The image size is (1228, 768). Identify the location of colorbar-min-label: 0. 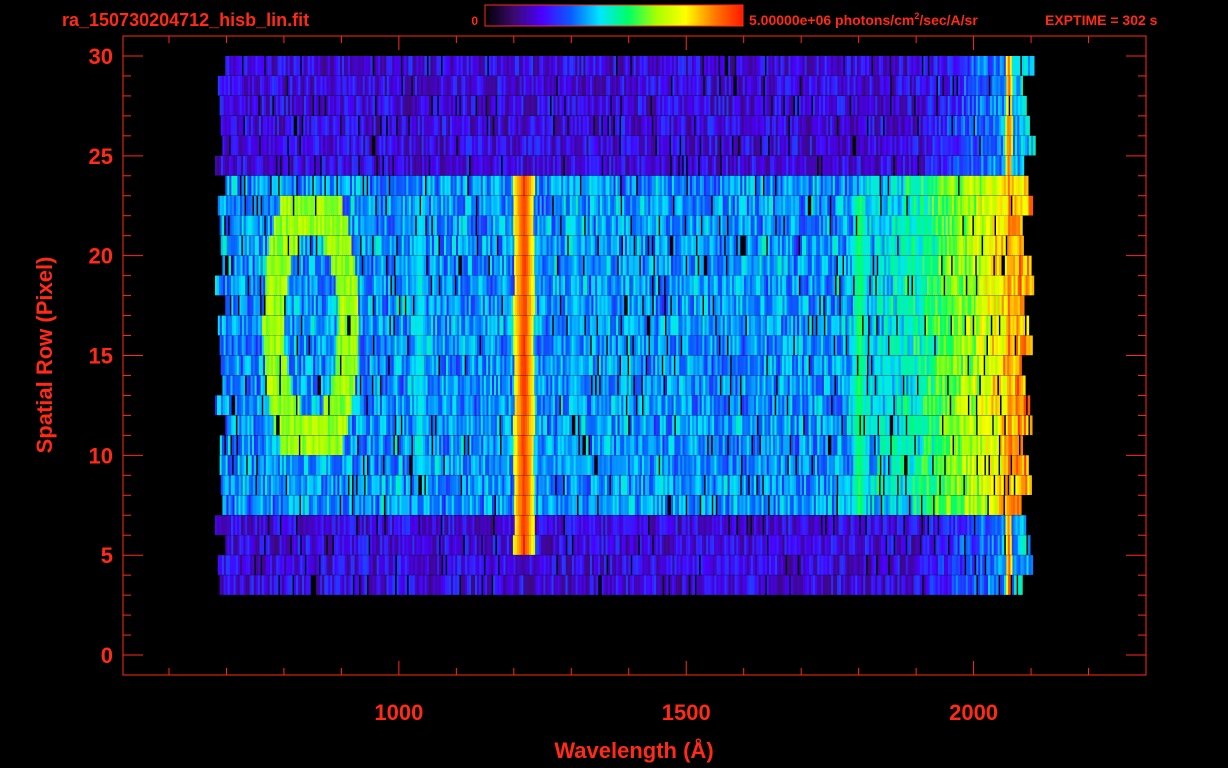
(474, 21).